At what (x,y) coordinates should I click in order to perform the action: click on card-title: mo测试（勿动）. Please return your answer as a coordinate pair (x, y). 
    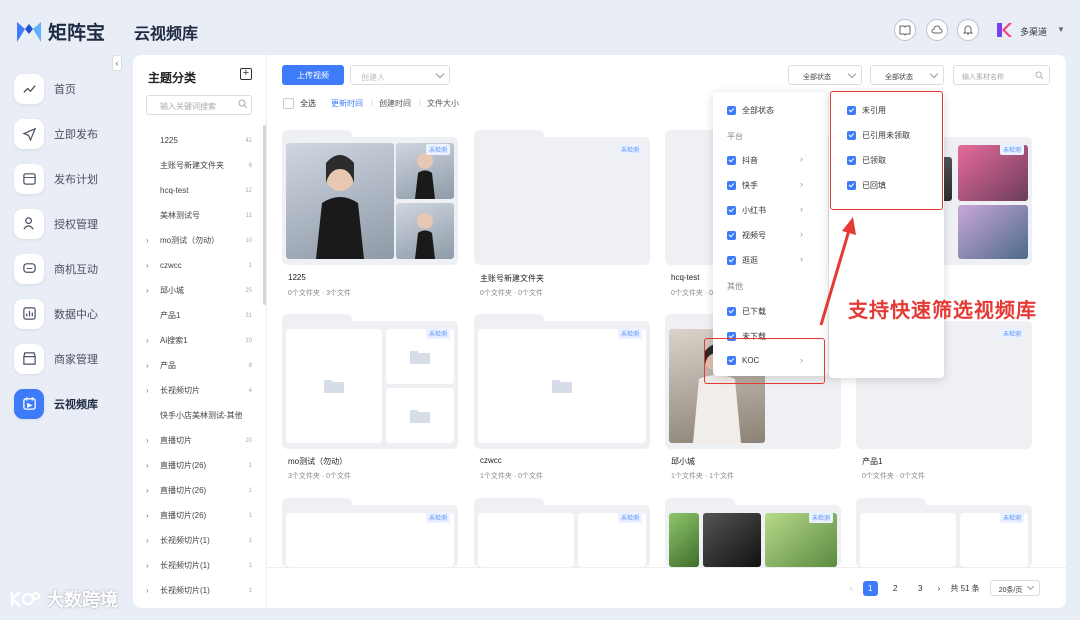
    Looking at the image, I should click on (317, 461).